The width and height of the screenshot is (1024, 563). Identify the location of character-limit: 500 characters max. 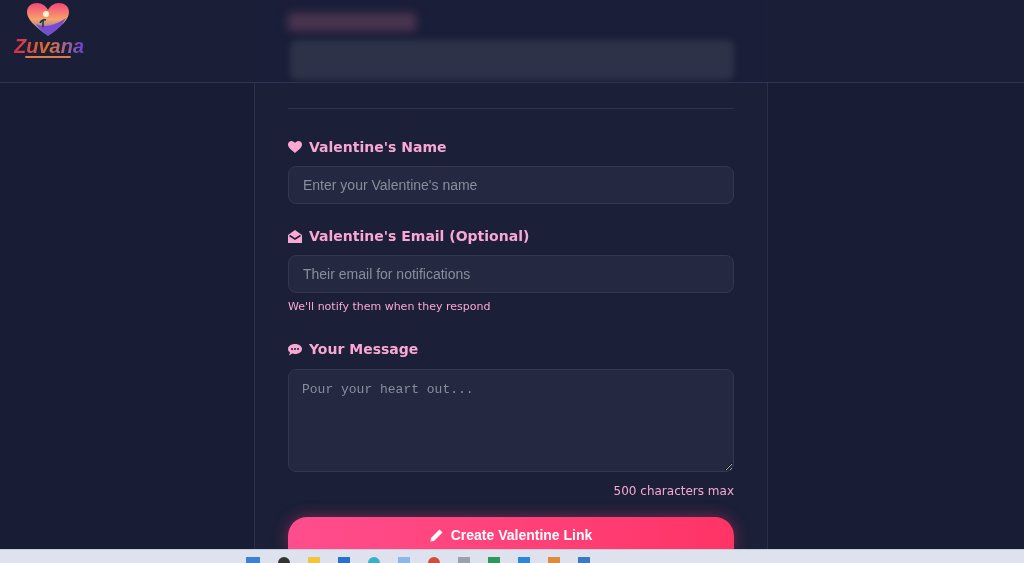
(673, 491).